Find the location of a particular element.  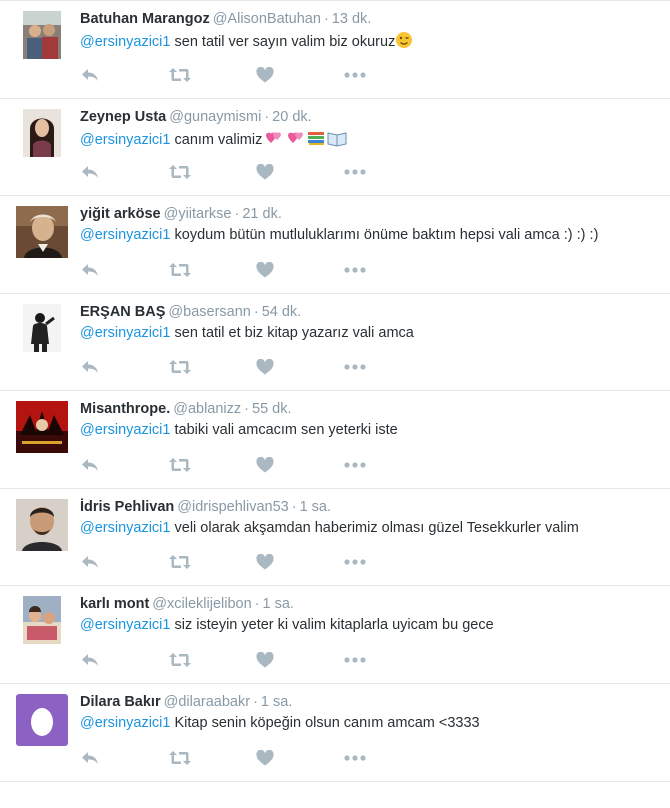

username: @gunaymismi is located at coordinates (215, 117).